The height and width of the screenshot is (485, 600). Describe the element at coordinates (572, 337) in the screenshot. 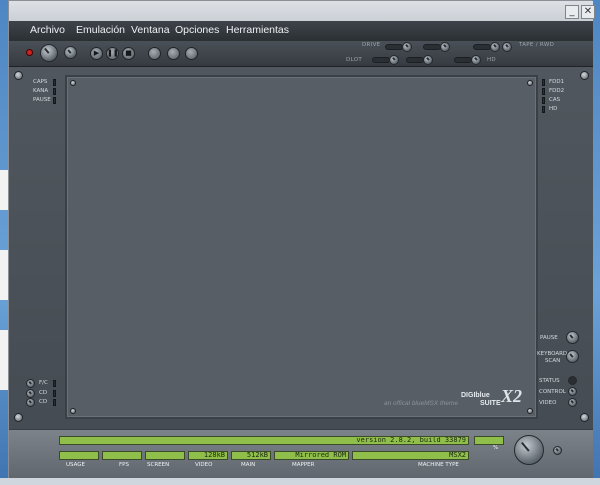

I see `pause-control-knob-icon` at that location.